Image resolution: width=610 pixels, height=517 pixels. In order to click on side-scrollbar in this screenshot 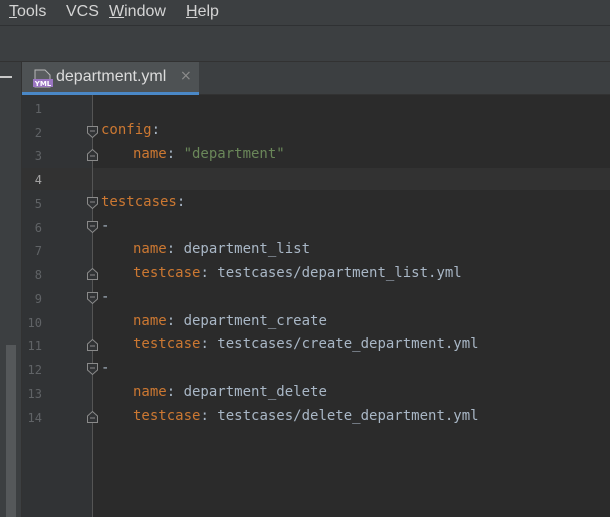, I will do `click(11, 431)`.